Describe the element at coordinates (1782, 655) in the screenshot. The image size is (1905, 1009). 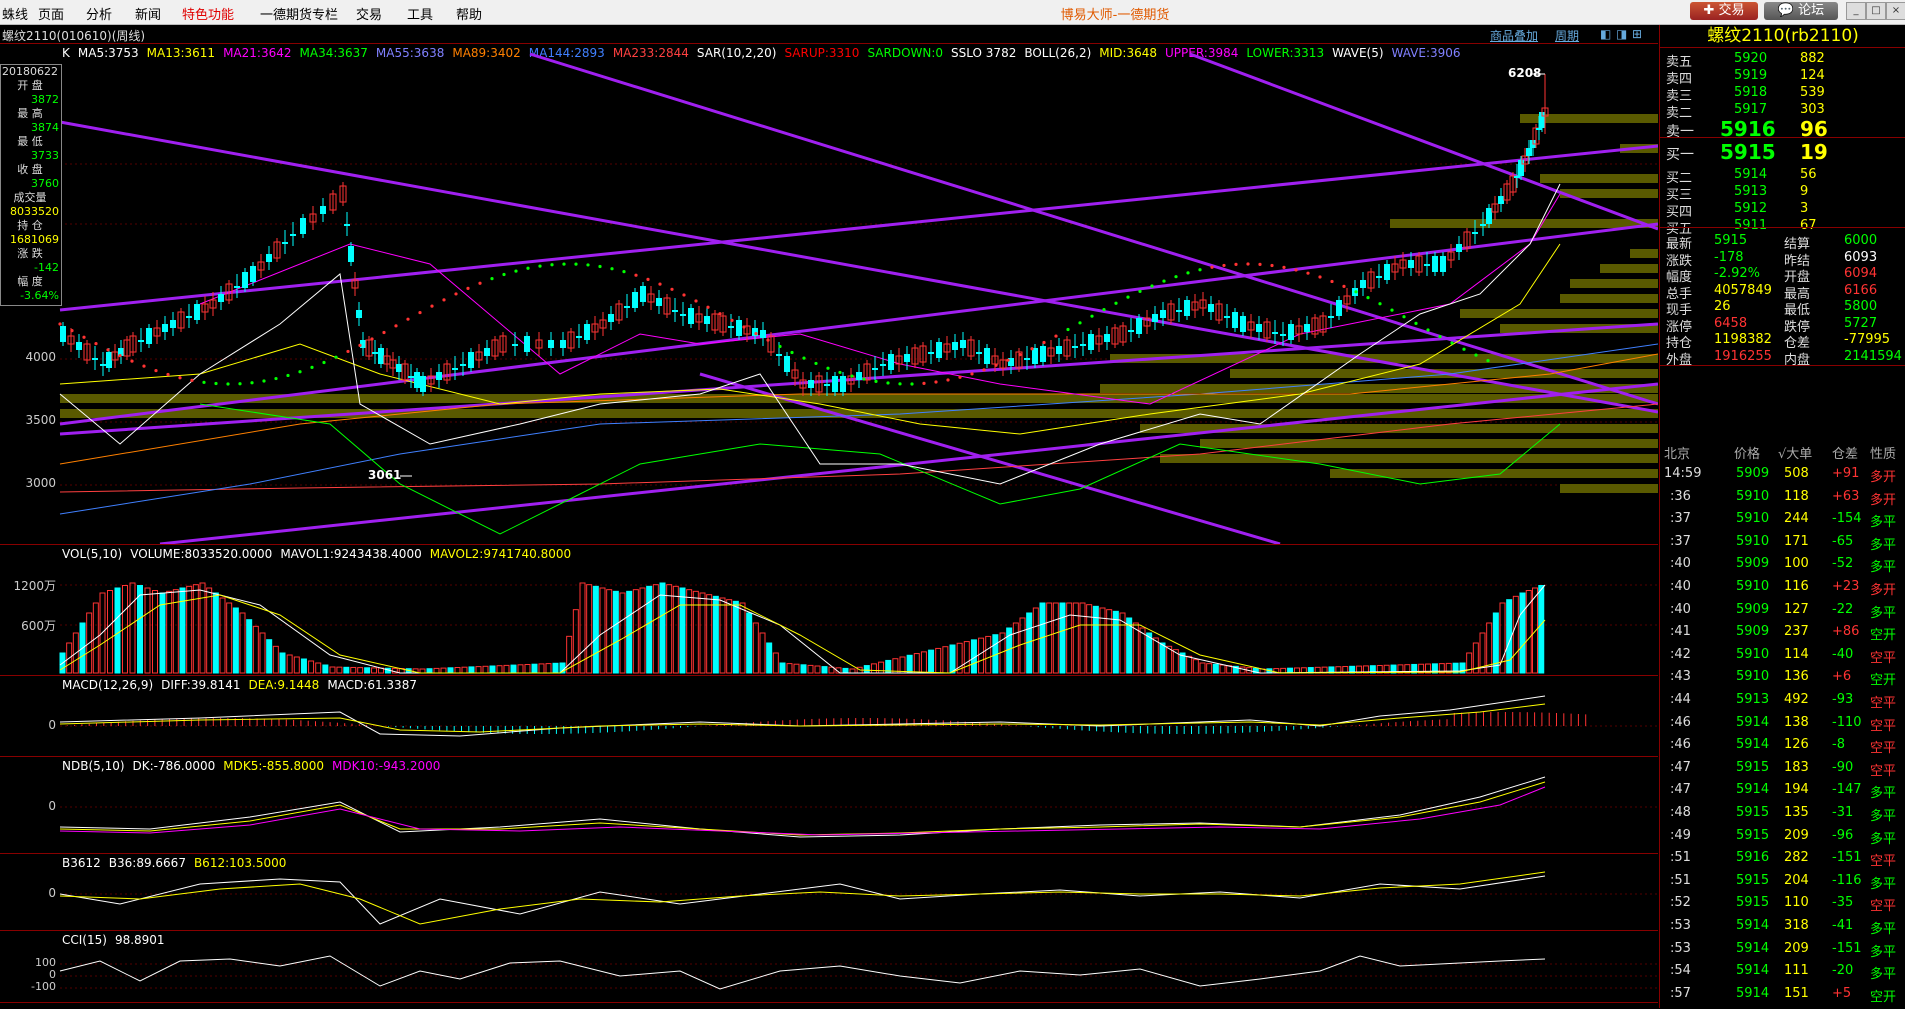
I see `trade-row: :42 5910 114 -40 空平` at that location.